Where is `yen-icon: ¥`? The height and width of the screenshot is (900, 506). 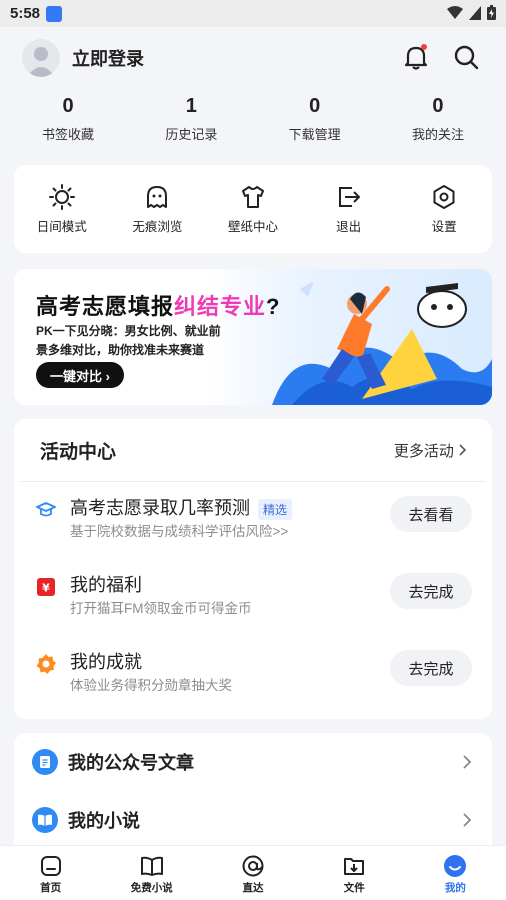
yen-icon: ¥ is located at coordinates (46, 587).